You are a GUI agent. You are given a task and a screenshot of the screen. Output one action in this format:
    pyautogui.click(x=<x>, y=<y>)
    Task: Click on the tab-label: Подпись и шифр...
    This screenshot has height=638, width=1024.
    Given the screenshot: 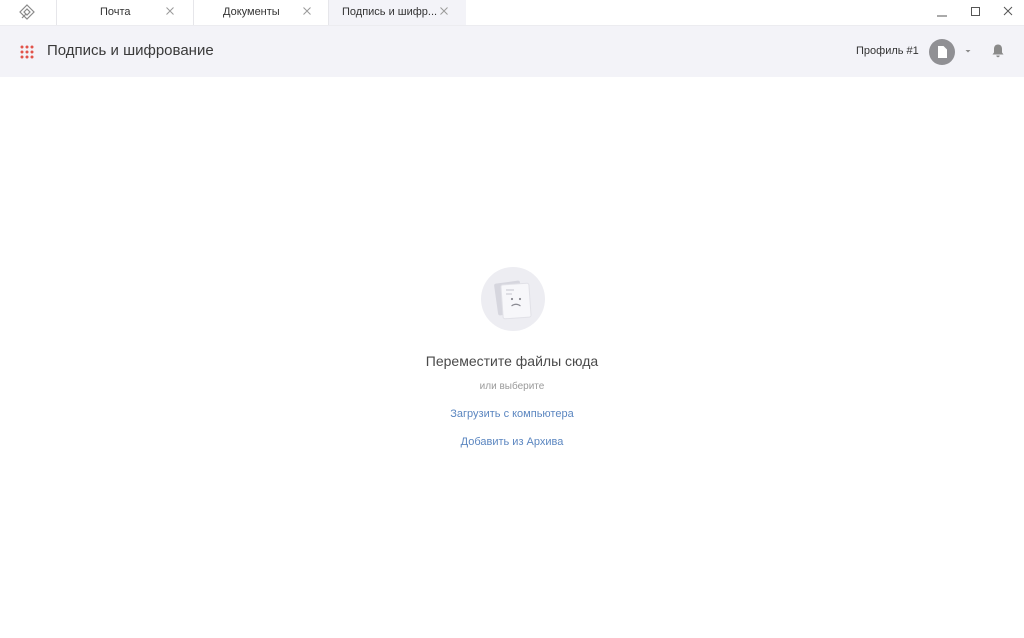 What is the action you would take?
    pyautogui.click(x=390, y=12)
    